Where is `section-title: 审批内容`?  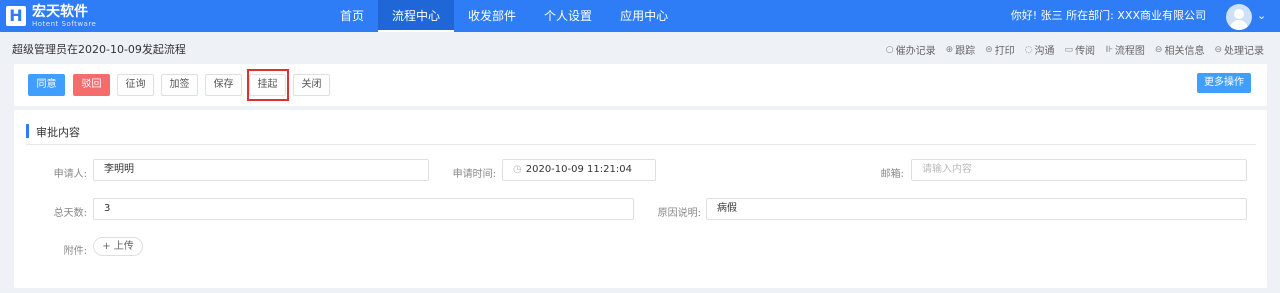
section-title: 审批内容 is located at coordinates (58, 132).